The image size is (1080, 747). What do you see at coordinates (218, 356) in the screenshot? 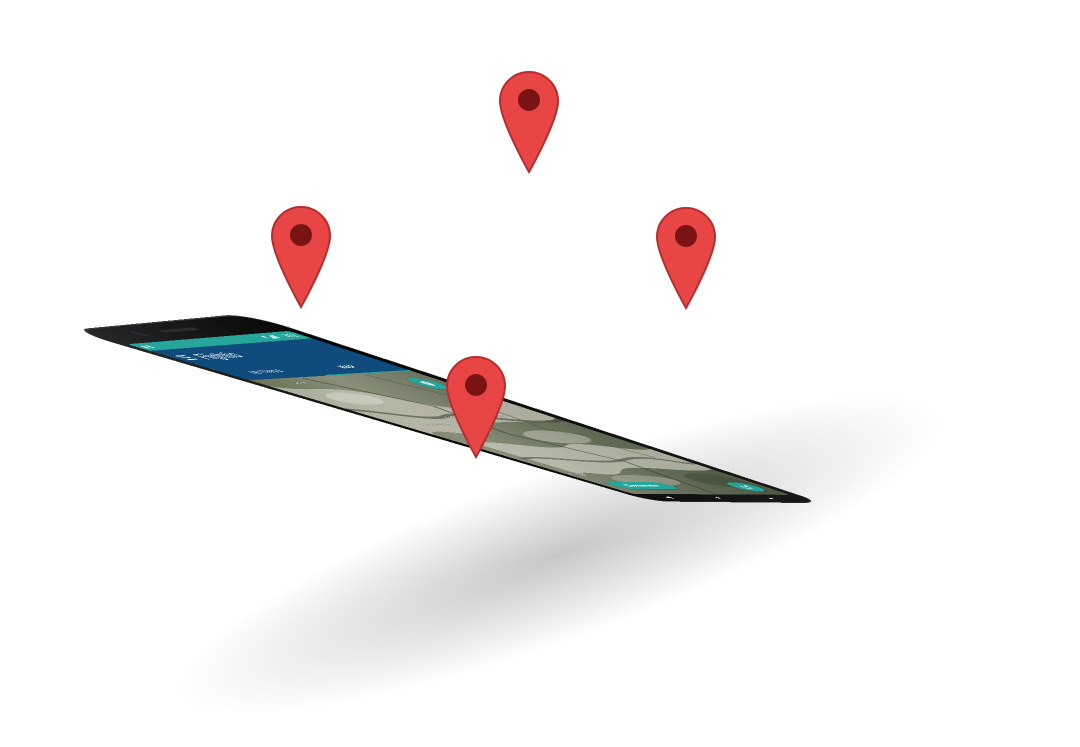
I see `app-title: Flightio` at bounding box center [218, 356].